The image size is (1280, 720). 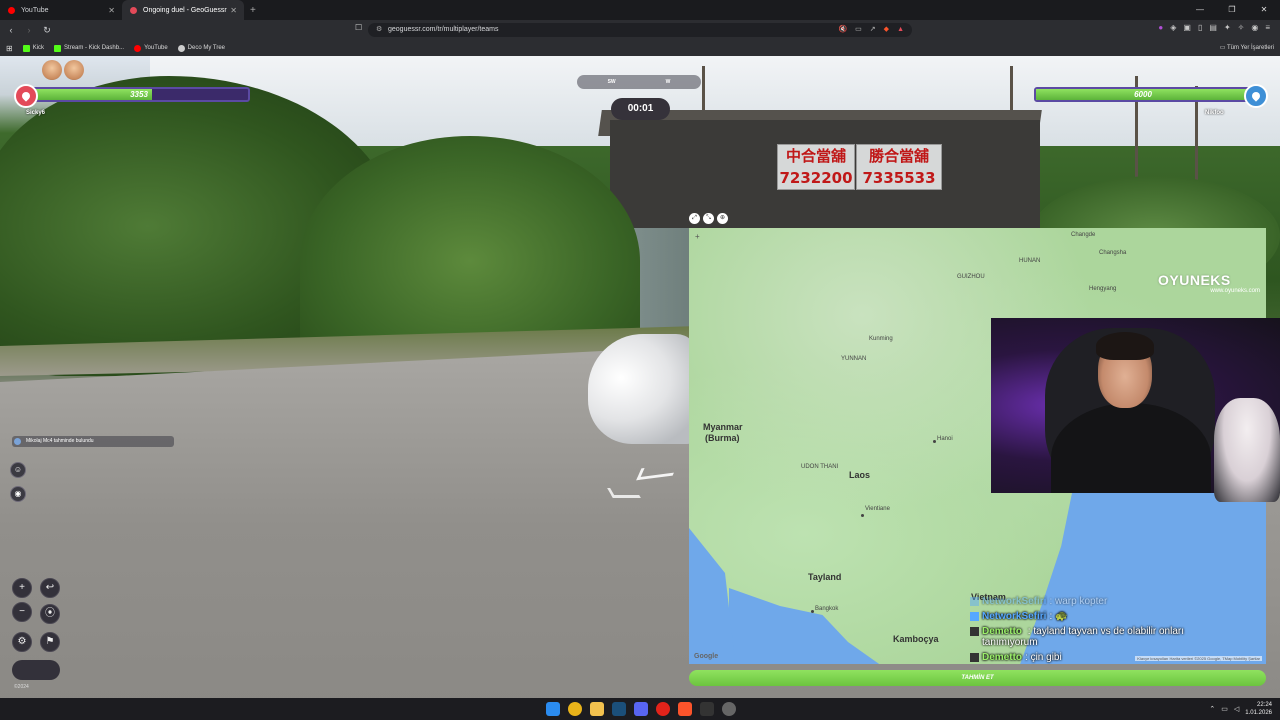 I want to click on shop-sign: 中合當舖 7232200, so click(x=816, y=167).